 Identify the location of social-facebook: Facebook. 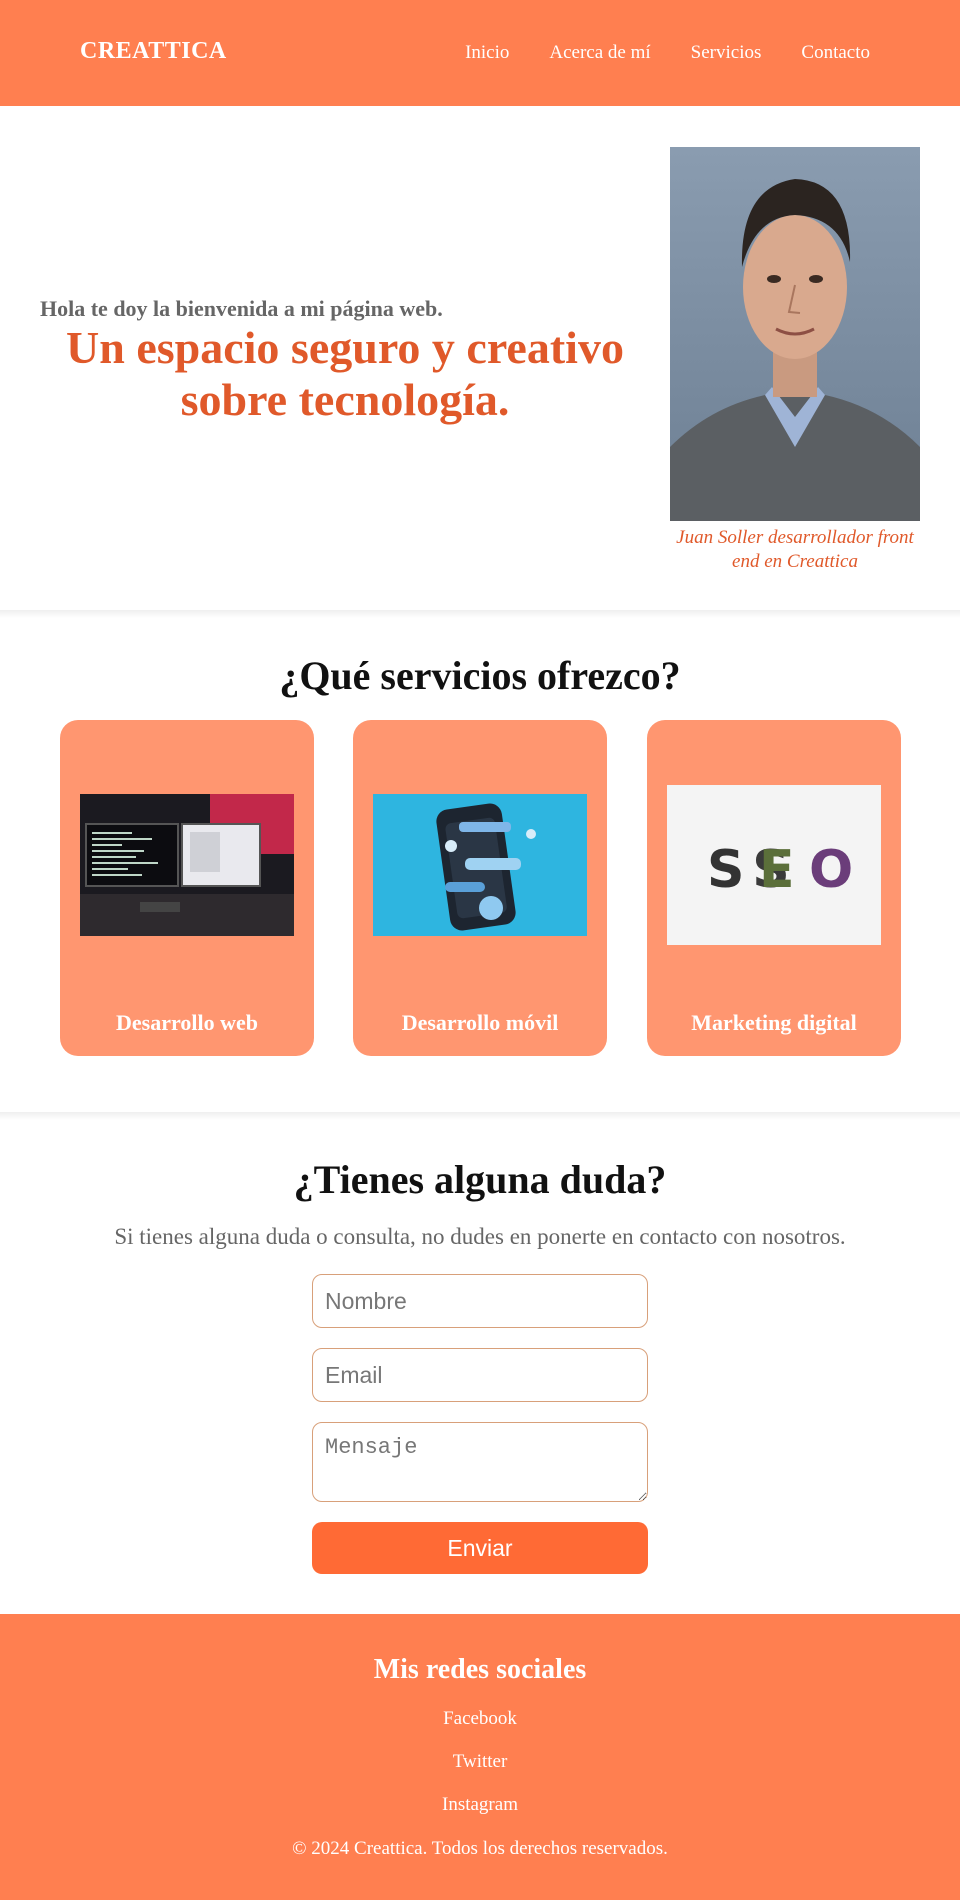
(480, 1719).